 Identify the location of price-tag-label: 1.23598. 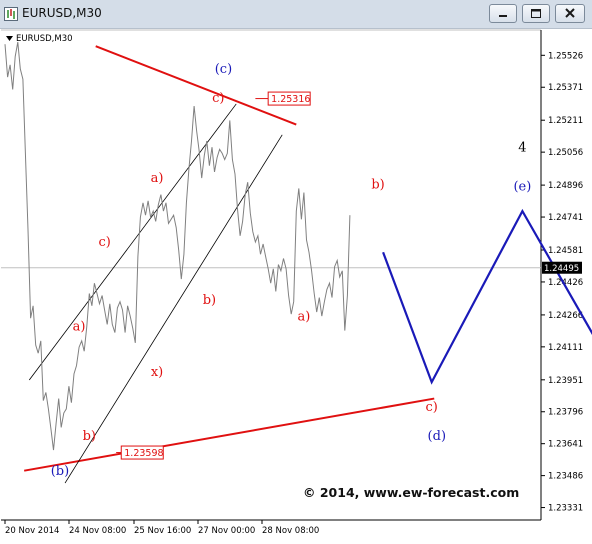
(143, 453).